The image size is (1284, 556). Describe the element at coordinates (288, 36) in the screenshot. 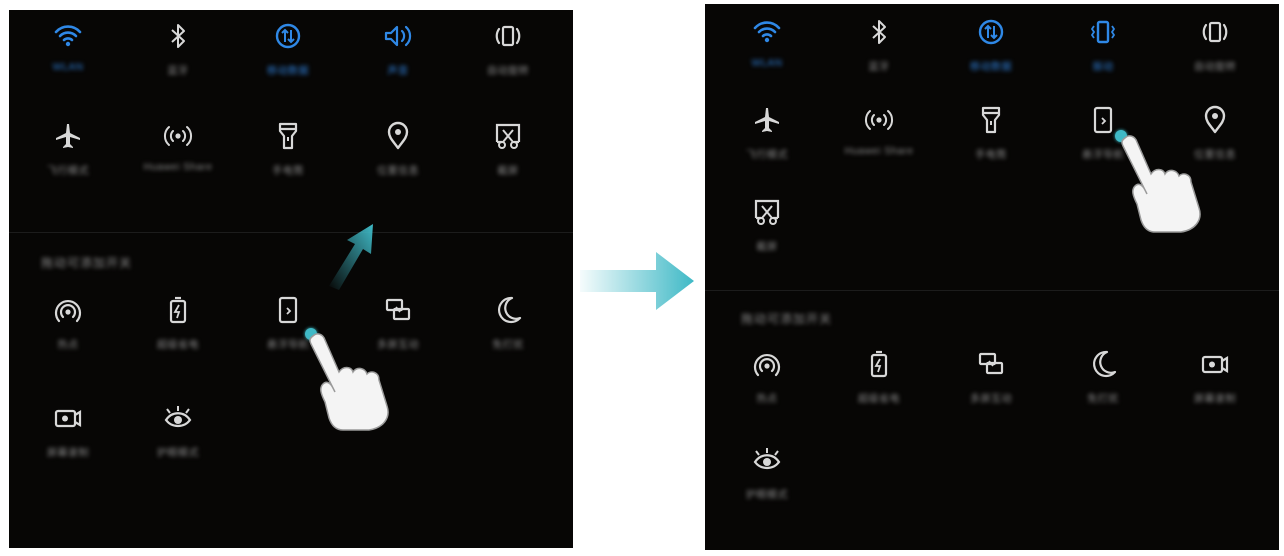

I see `mobile-data-icon` at that location.